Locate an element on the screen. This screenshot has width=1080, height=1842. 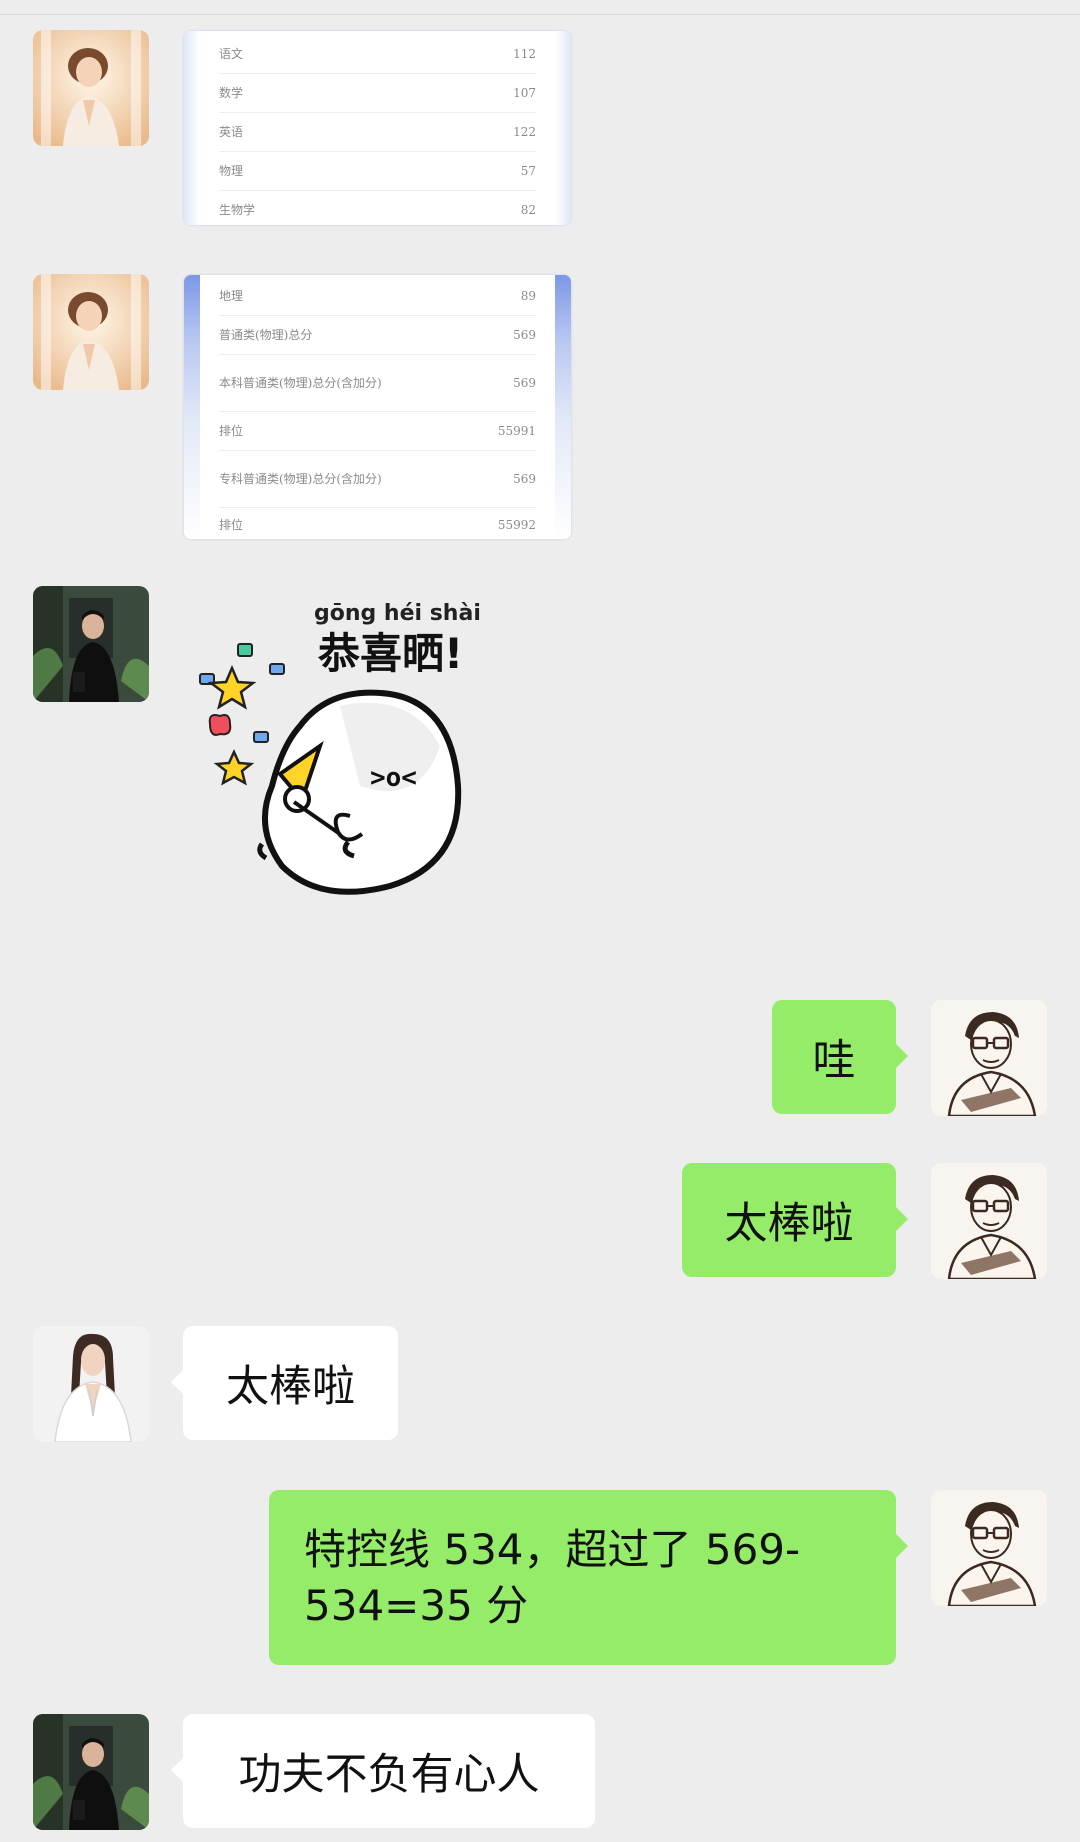
score-label: 本科普通类(物理)总分(含加分) is located at coordinates (300, 383).